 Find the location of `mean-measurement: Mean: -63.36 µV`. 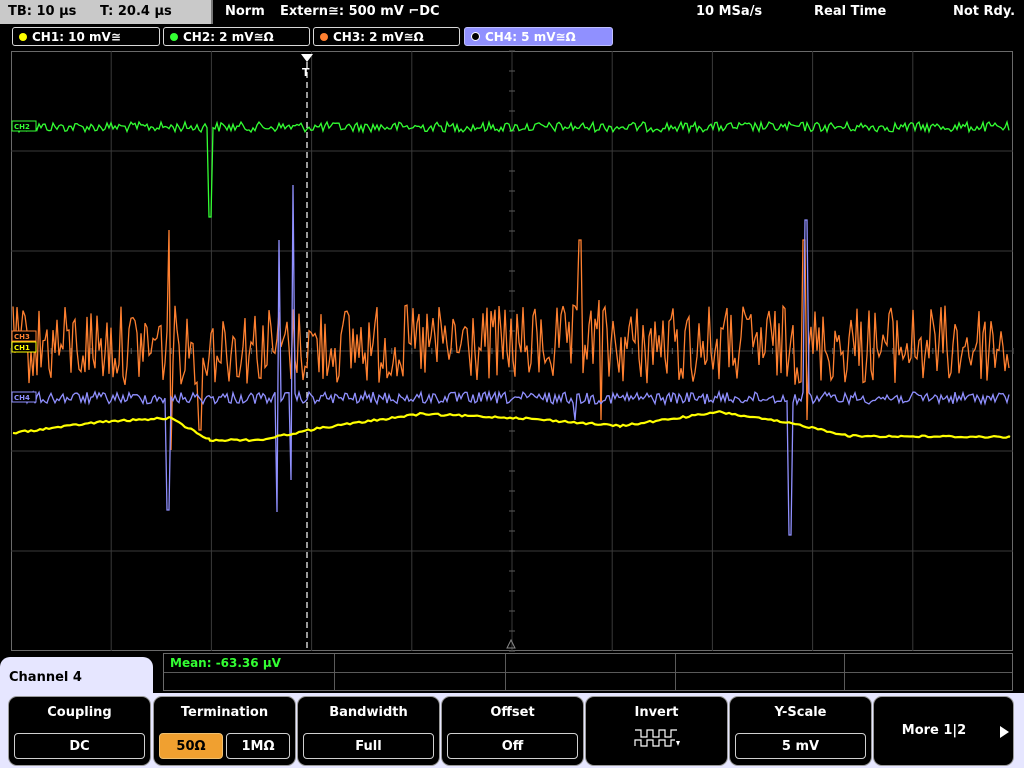

mean-measurement: Mean: -63.36 µV is located at coordinates (225, 663).